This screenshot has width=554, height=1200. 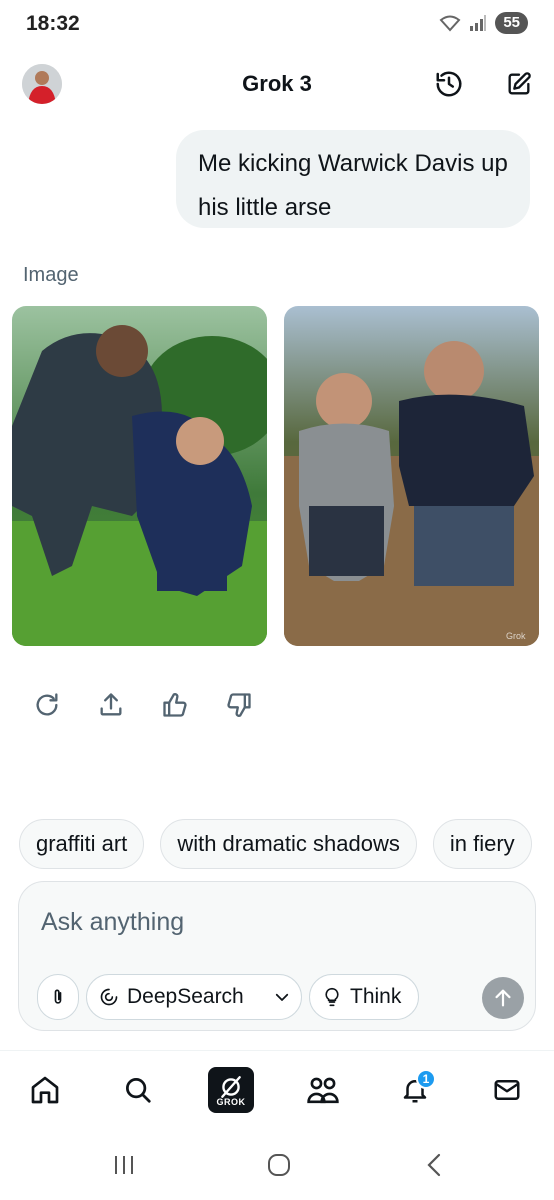 I want to click on page-title: Grok 3, so click(x=277, y=83).